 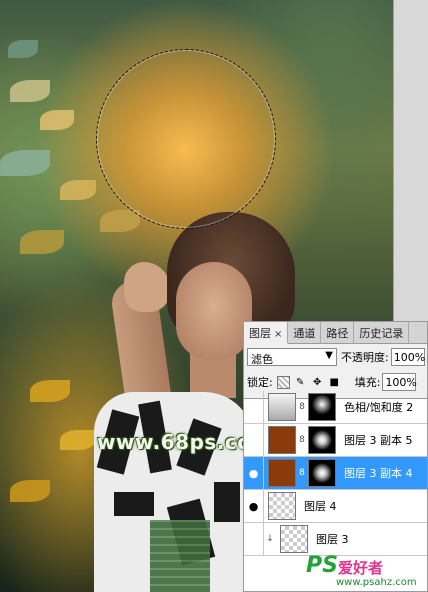 I want to click on layer-row-selected: ● 8 图层 3 副本 4, so click(x=335, y=473).